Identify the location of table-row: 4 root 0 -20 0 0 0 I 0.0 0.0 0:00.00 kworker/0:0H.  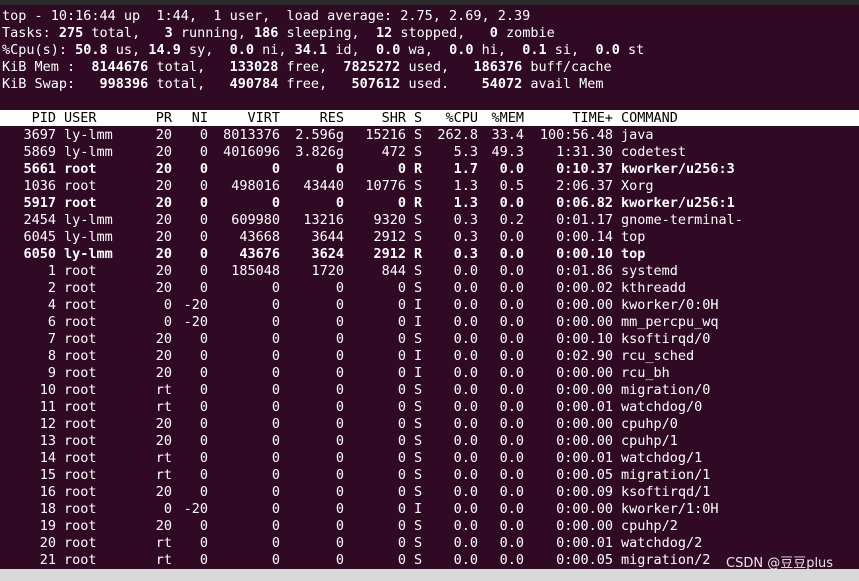
(429, 305).